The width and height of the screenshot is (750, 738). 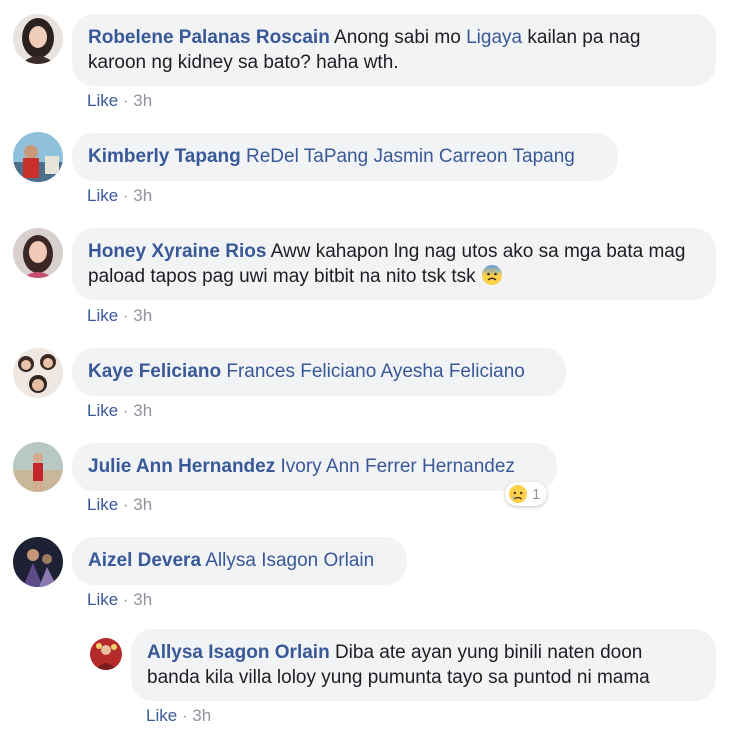 I want to click on anxious-face-with-sweat-emoji-icon, so click(x=492, y=275).